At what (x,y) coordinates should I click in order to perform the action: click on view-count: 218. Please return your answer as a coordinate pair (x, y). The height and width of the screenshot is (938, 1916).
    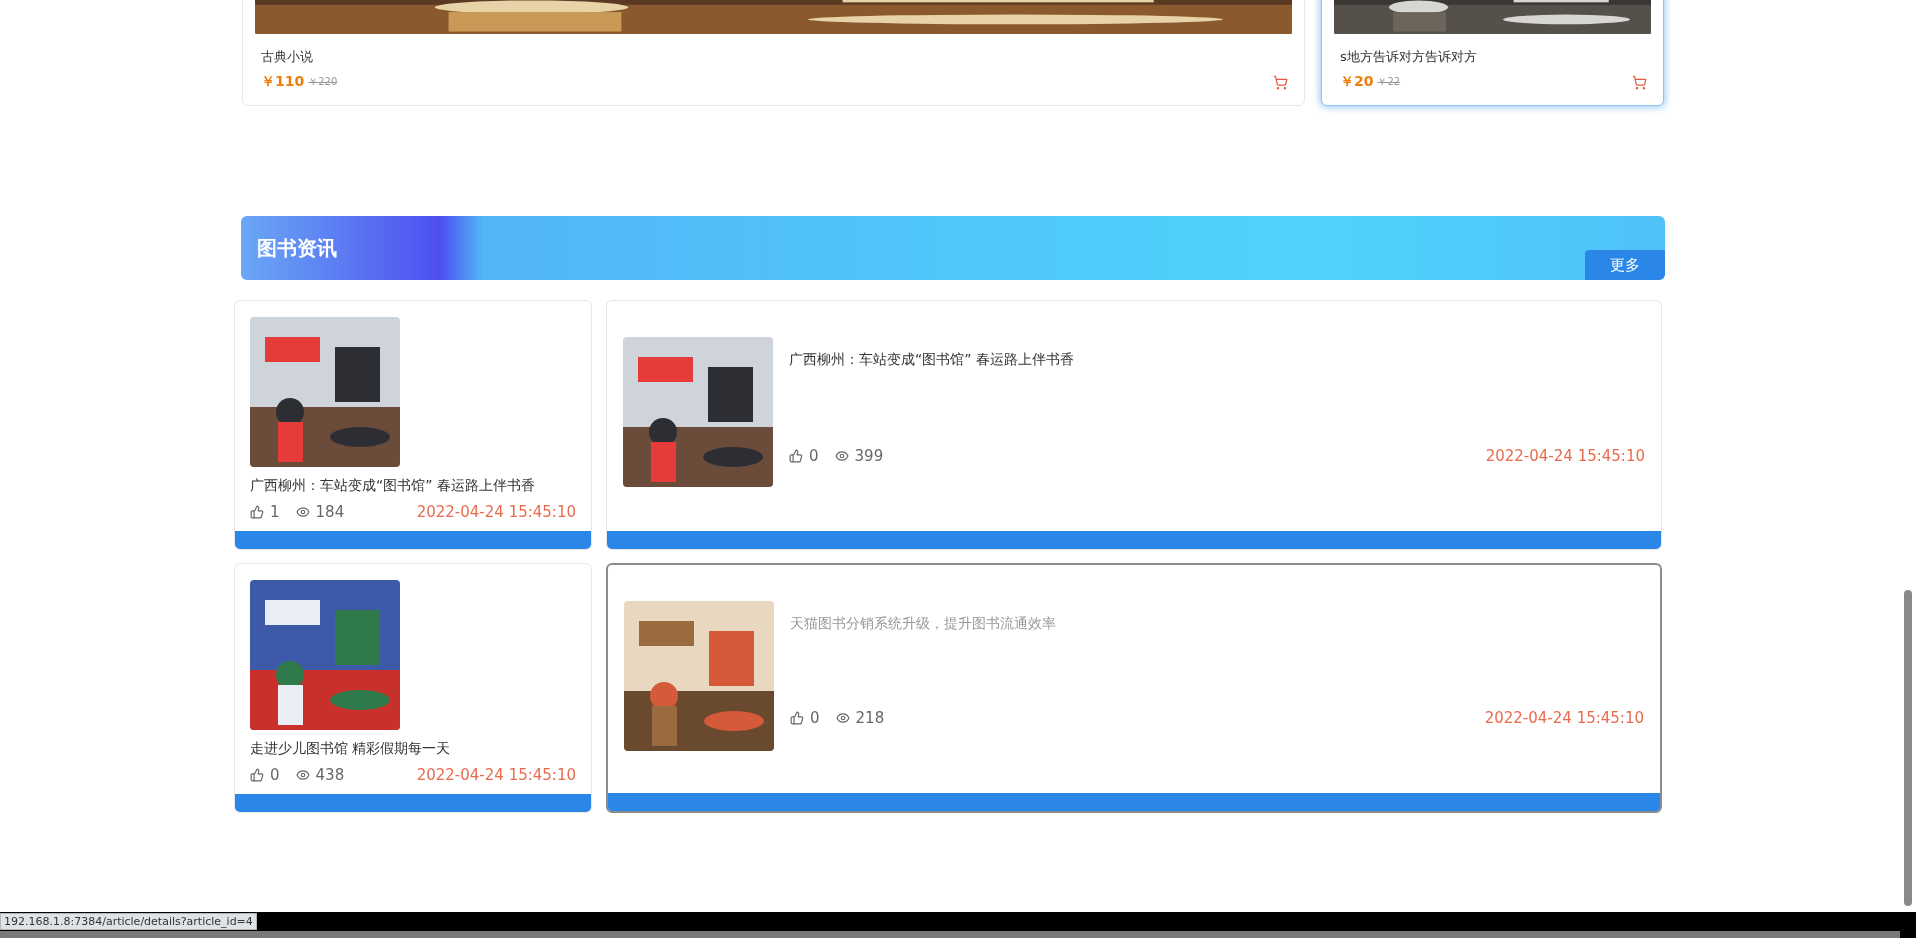
    Looking at the image, I should click on (870, 718).